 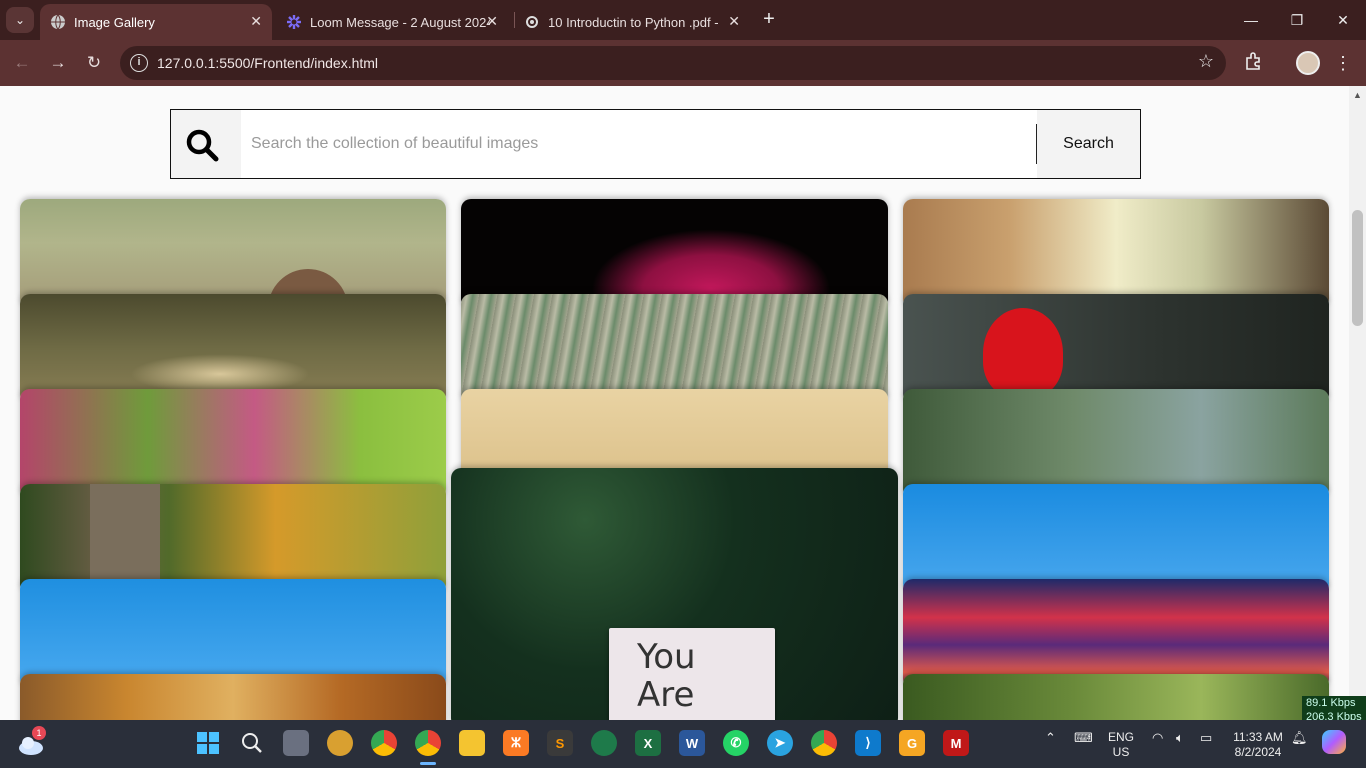 What do you see at coordinates (340, 743) in the screenshot?
I see `widgets-icon` at bounding box center [340, 743].